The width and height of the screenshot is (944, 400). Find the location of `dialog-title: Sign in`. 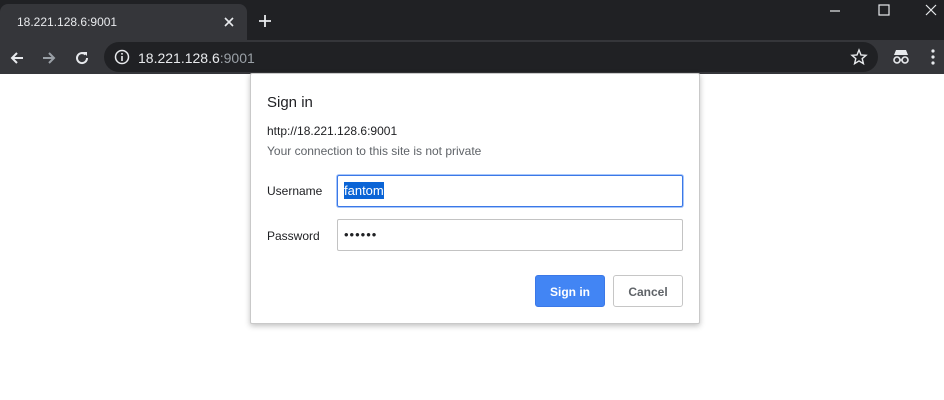

dialog-title: Sign in is located at coordinates (290, 102).